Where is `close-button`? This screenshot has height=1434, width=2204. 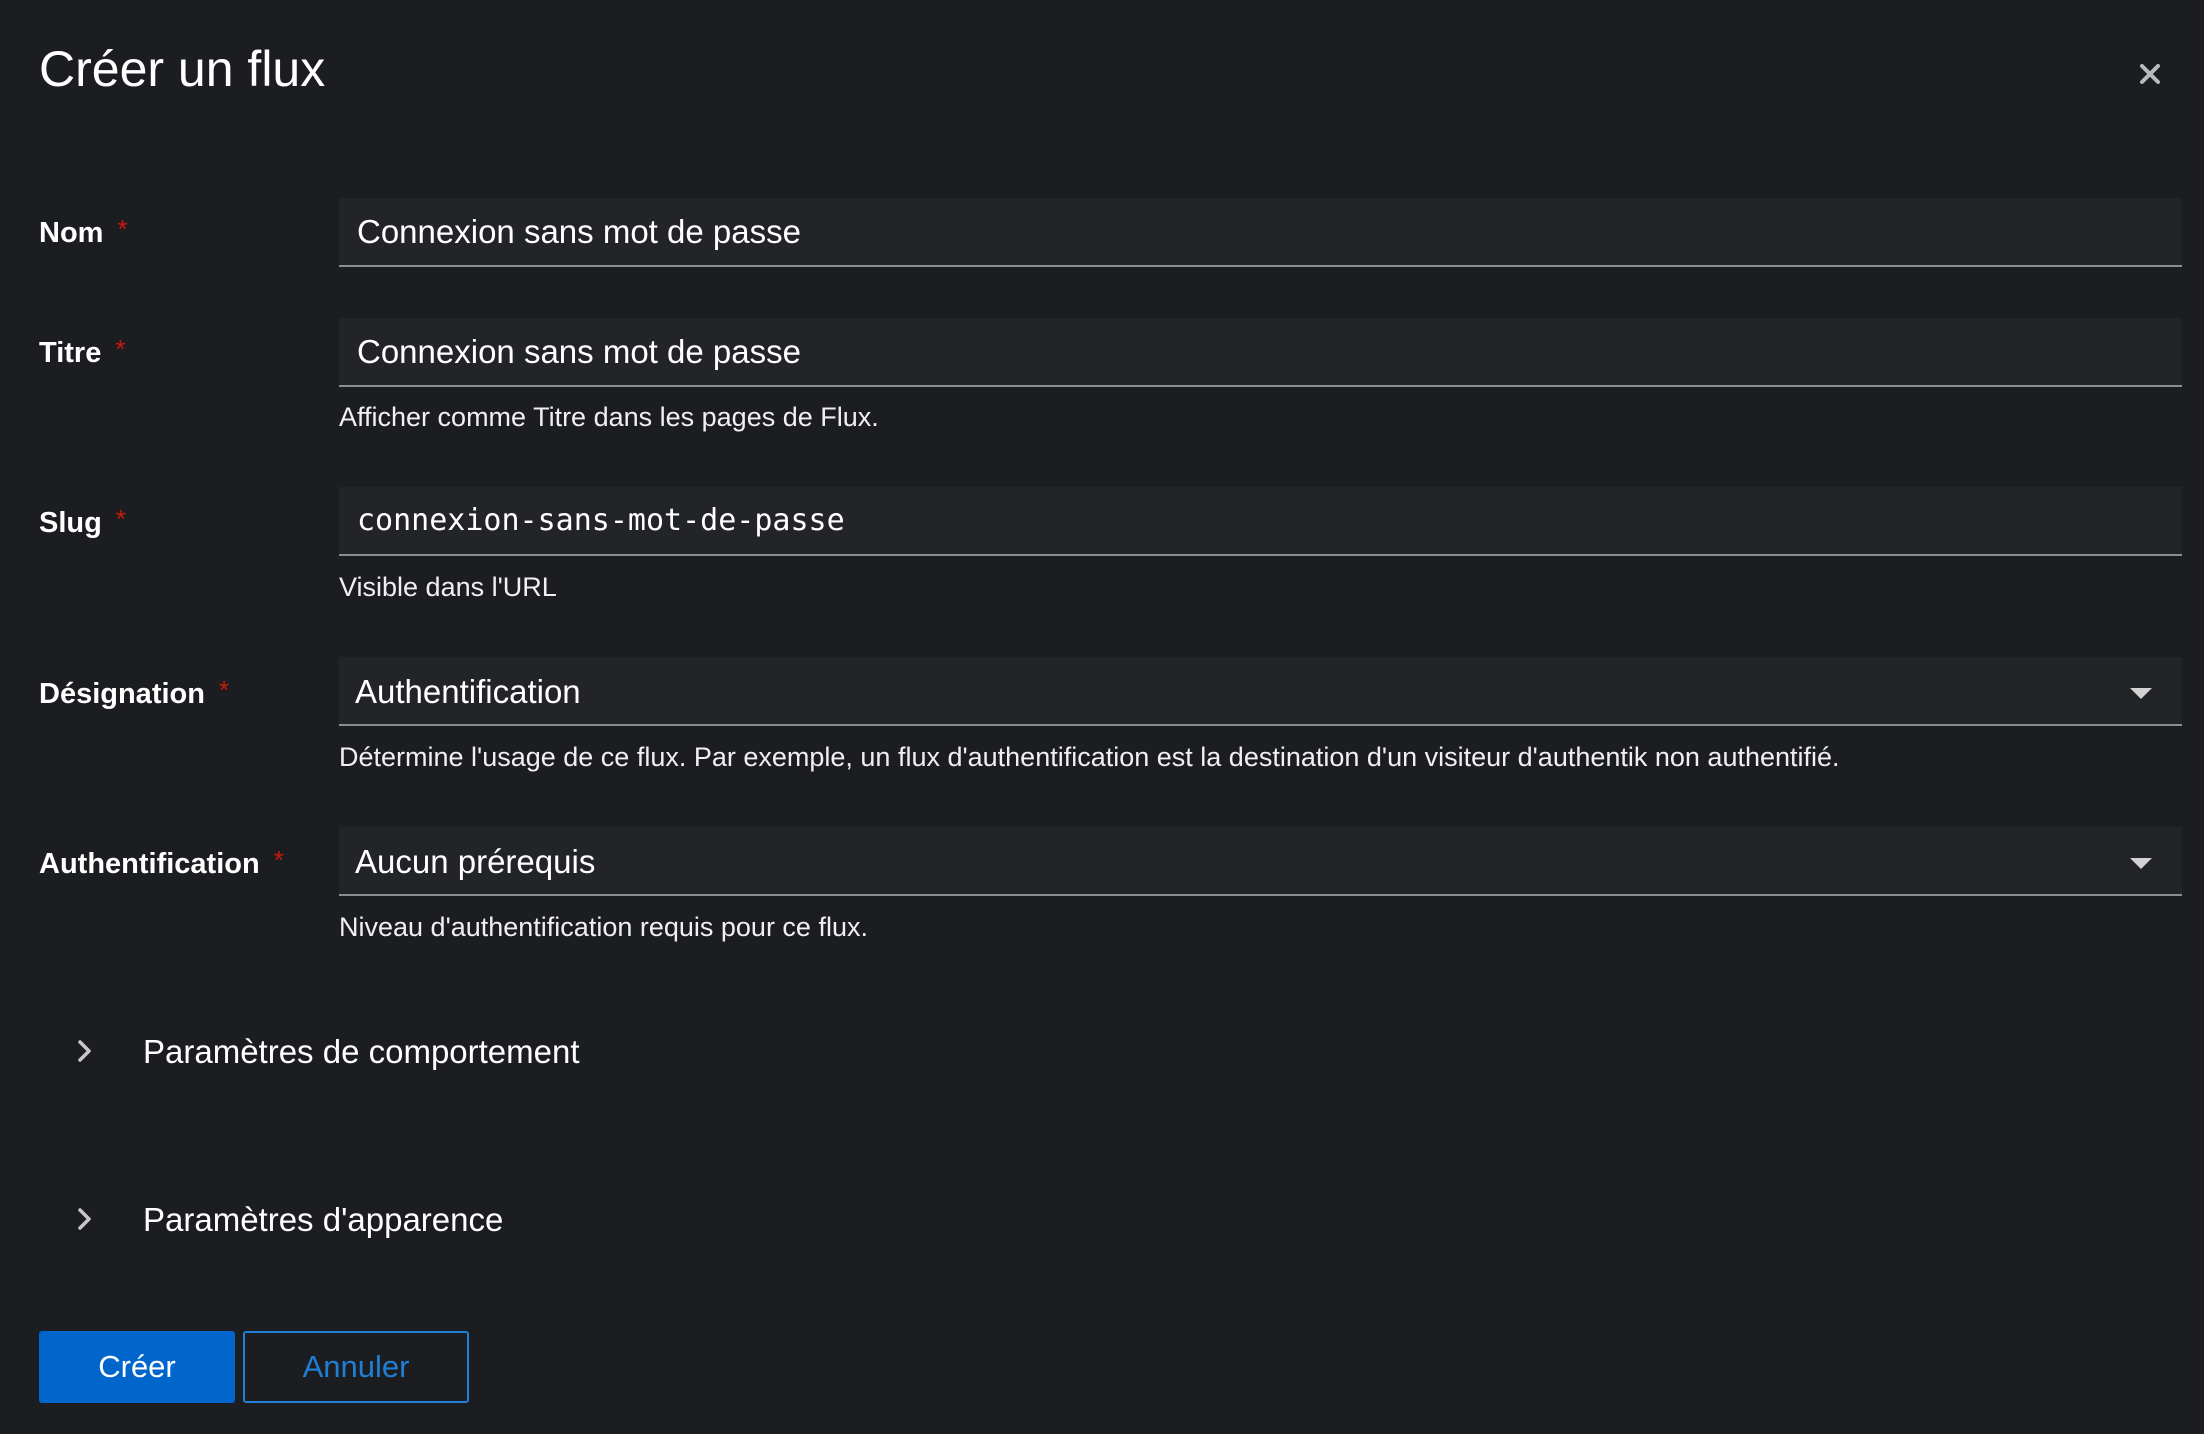
close-button is located at coordinates (2150, 74).